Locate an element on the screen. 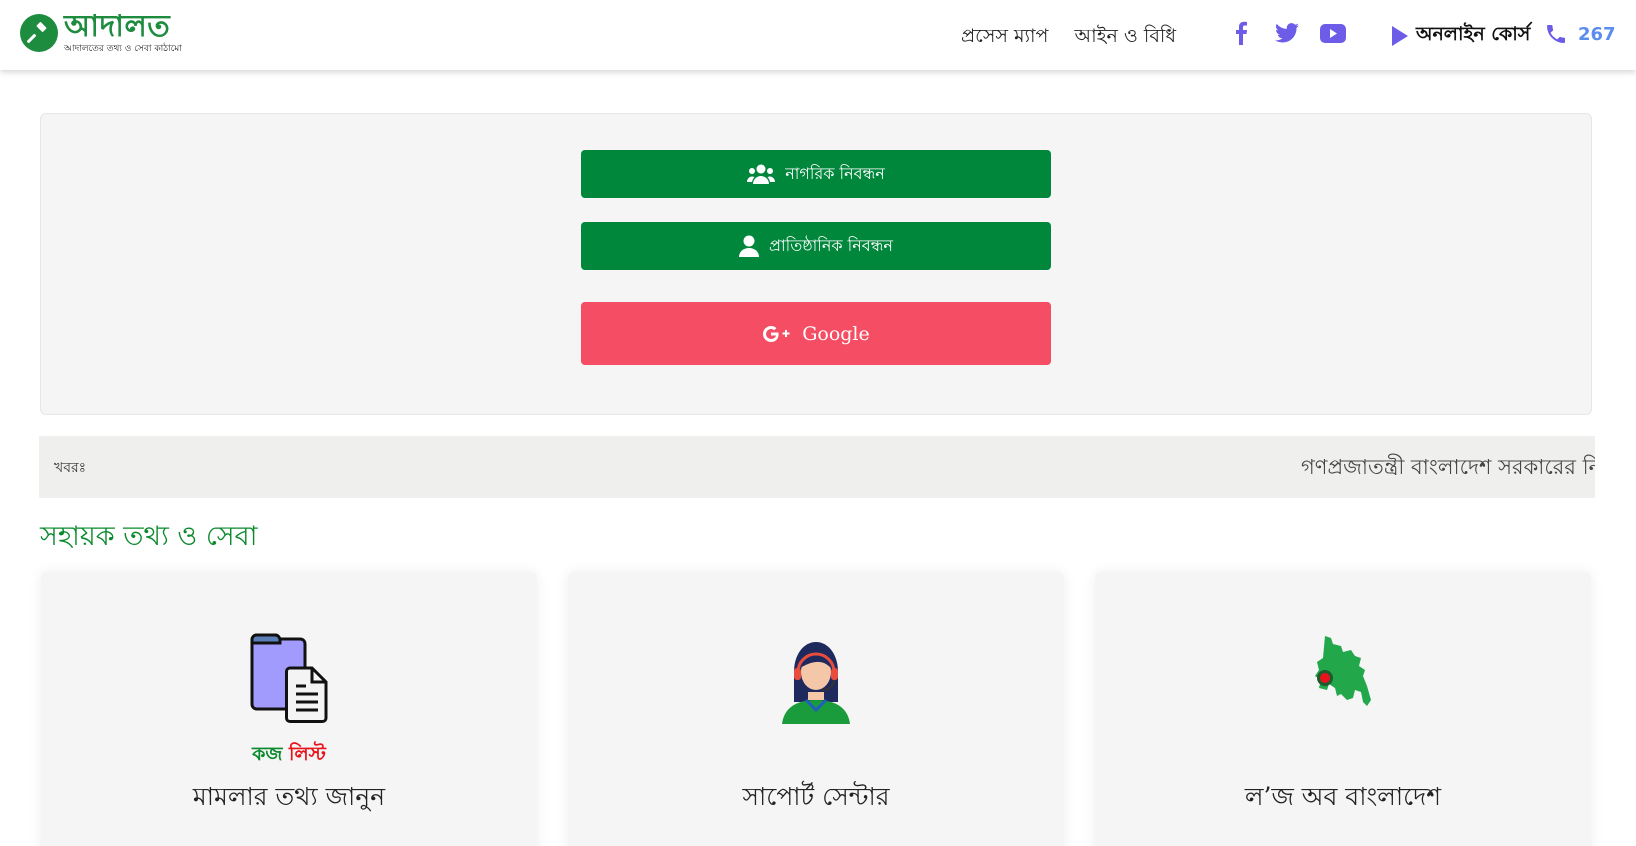 The width and height of the screenshot is (1636, 846). card-title: মামলার তথ্য জানুন is located at coordinates (289, 796).